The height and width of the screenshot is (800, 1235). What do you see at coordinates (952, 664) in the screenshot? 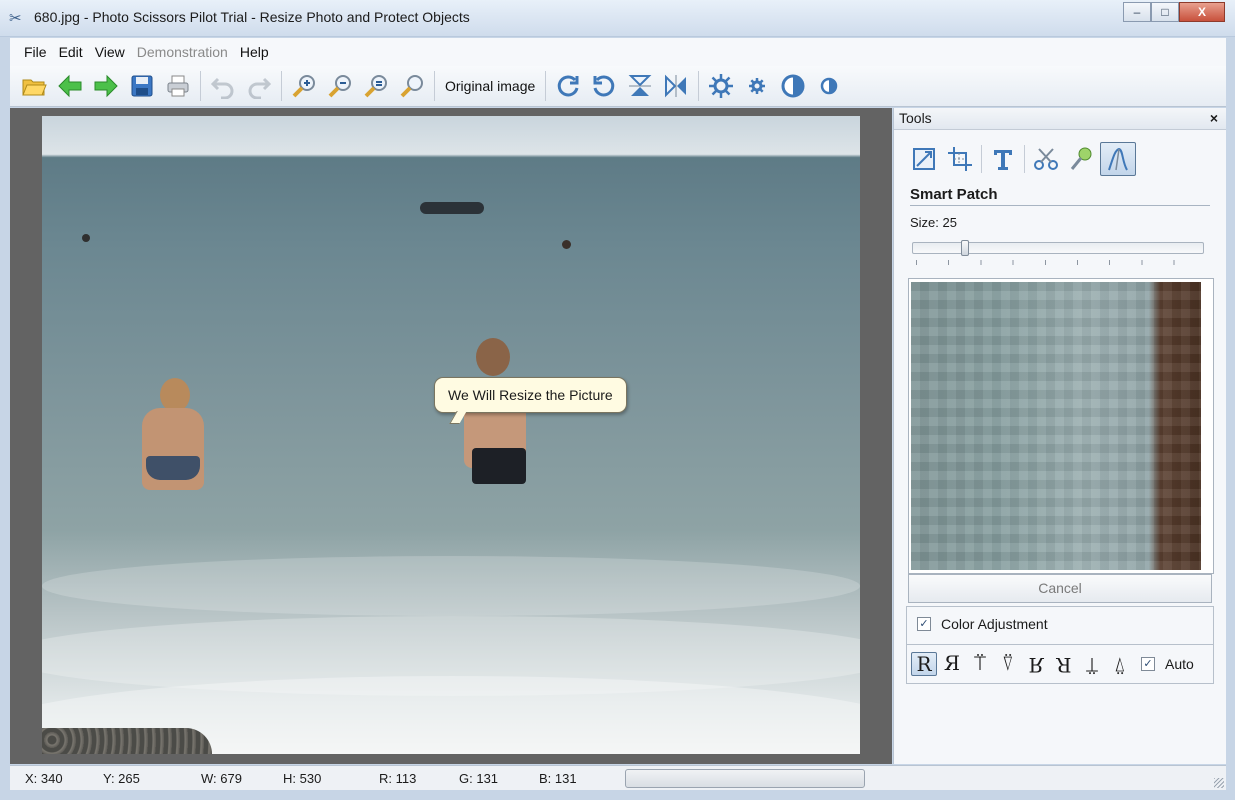
I see `direction-r-mirror: Я` at bounding box center [952, 664].